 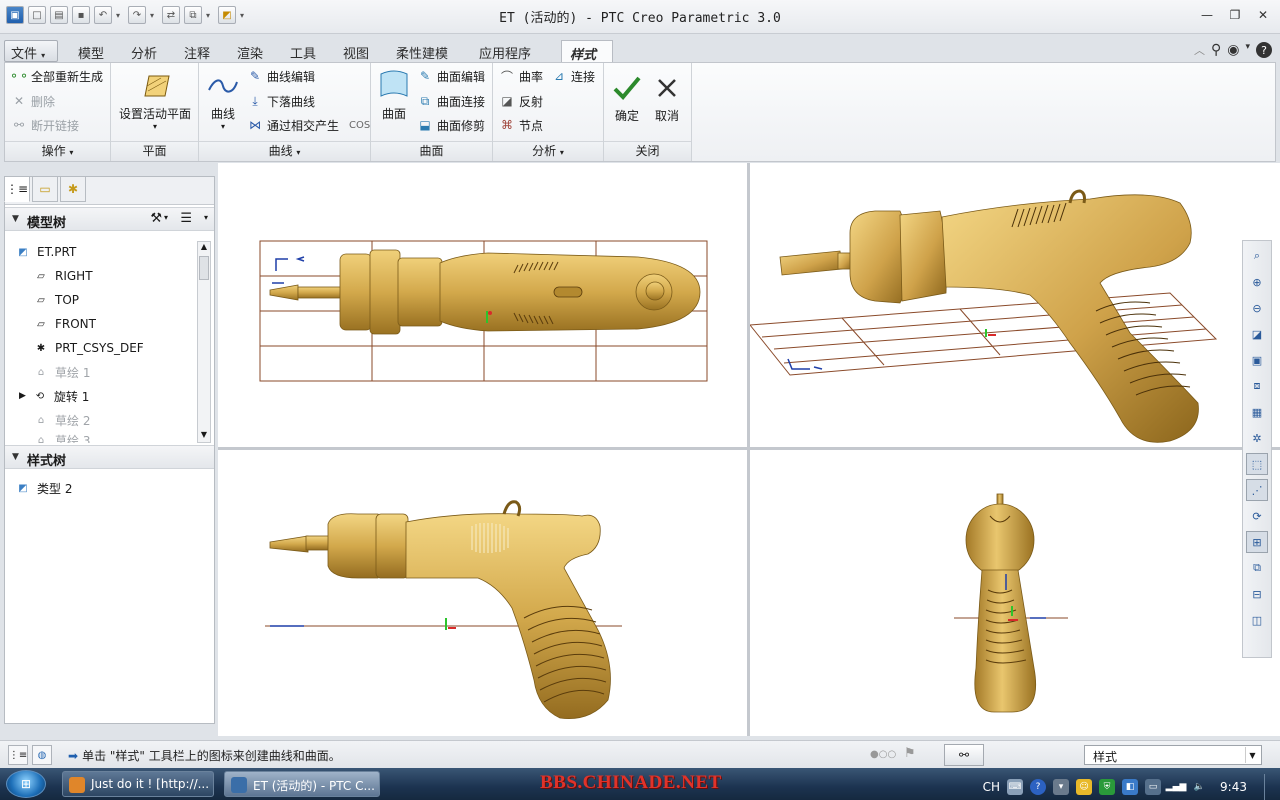 I want to click on qq-icon: ☺, so click(x=1084, y=787).